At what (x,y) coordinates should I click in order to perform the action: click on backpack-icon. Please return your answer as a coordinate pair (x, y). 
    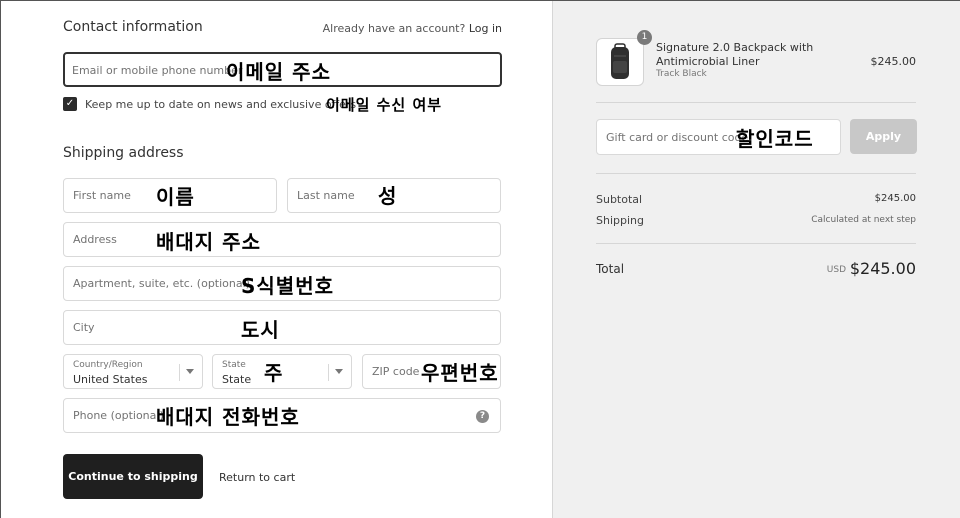
    Looking at the image, I should click on (620, 61).